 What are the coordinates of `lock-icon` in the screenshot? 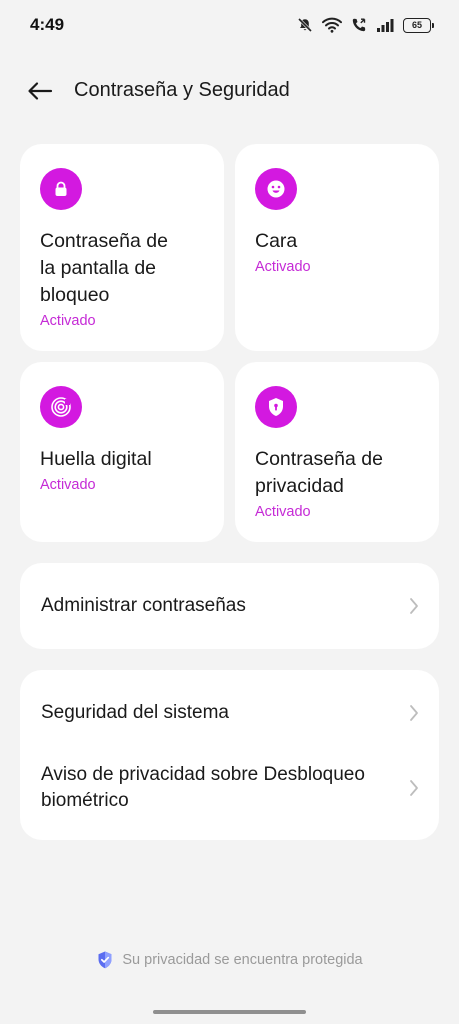 It's located at (61, 188).